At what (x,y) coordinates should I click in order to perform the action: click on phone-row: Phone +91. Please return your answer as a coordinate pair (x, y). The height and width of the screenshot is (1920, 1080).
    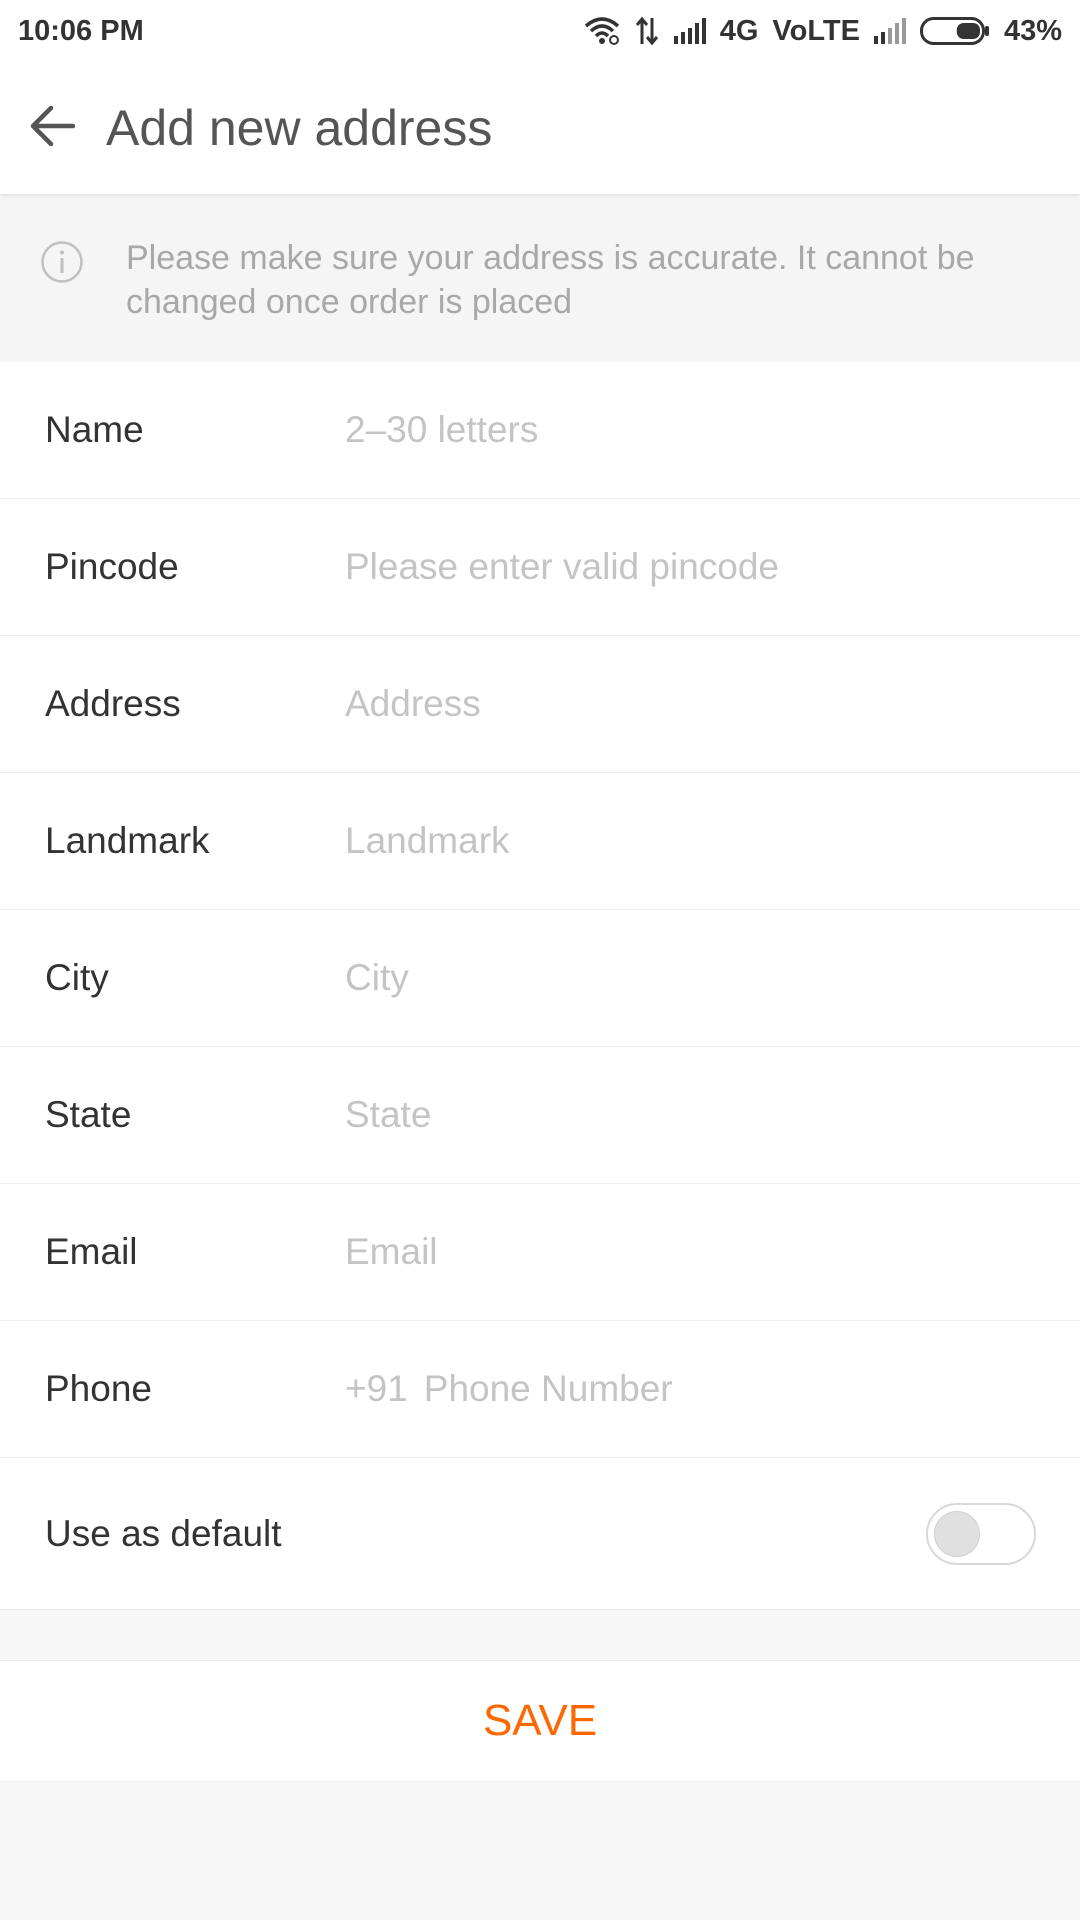
    Looking at the image, I should click on (540, 1389).